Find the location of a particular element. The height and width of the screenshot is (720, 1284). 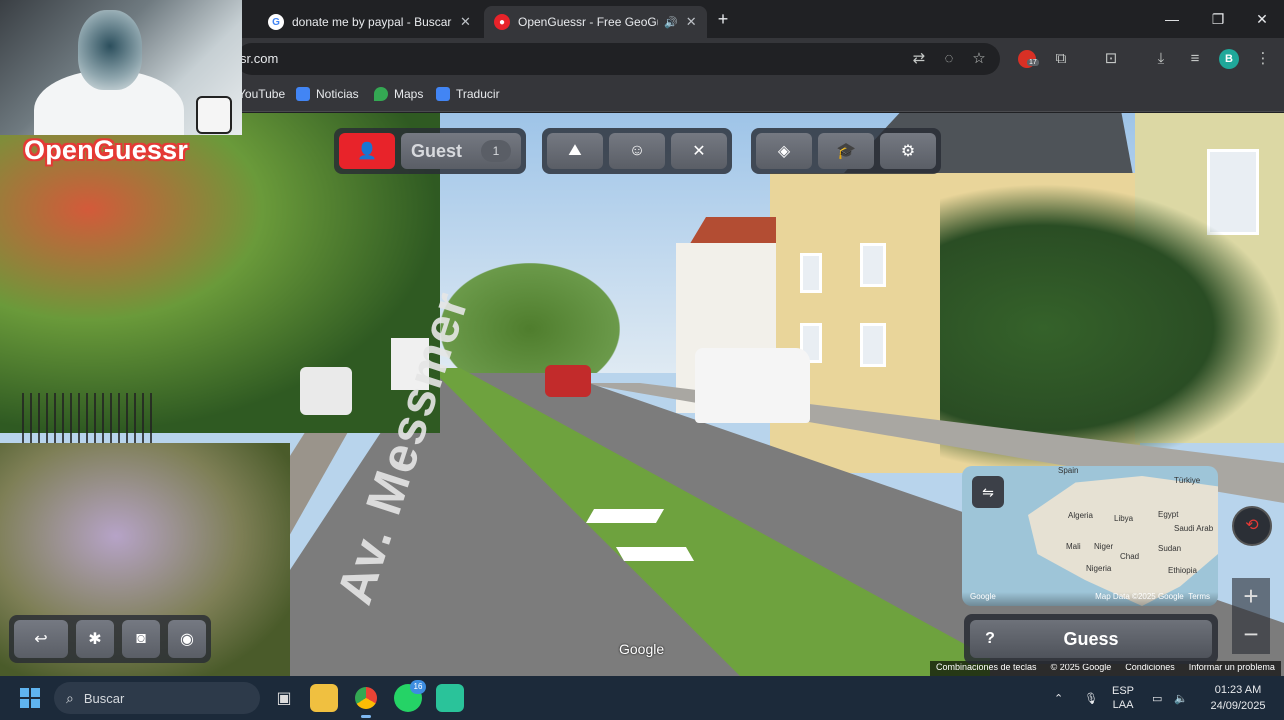

sliders-icon: ⇋ is located at coordinates (988, 492).